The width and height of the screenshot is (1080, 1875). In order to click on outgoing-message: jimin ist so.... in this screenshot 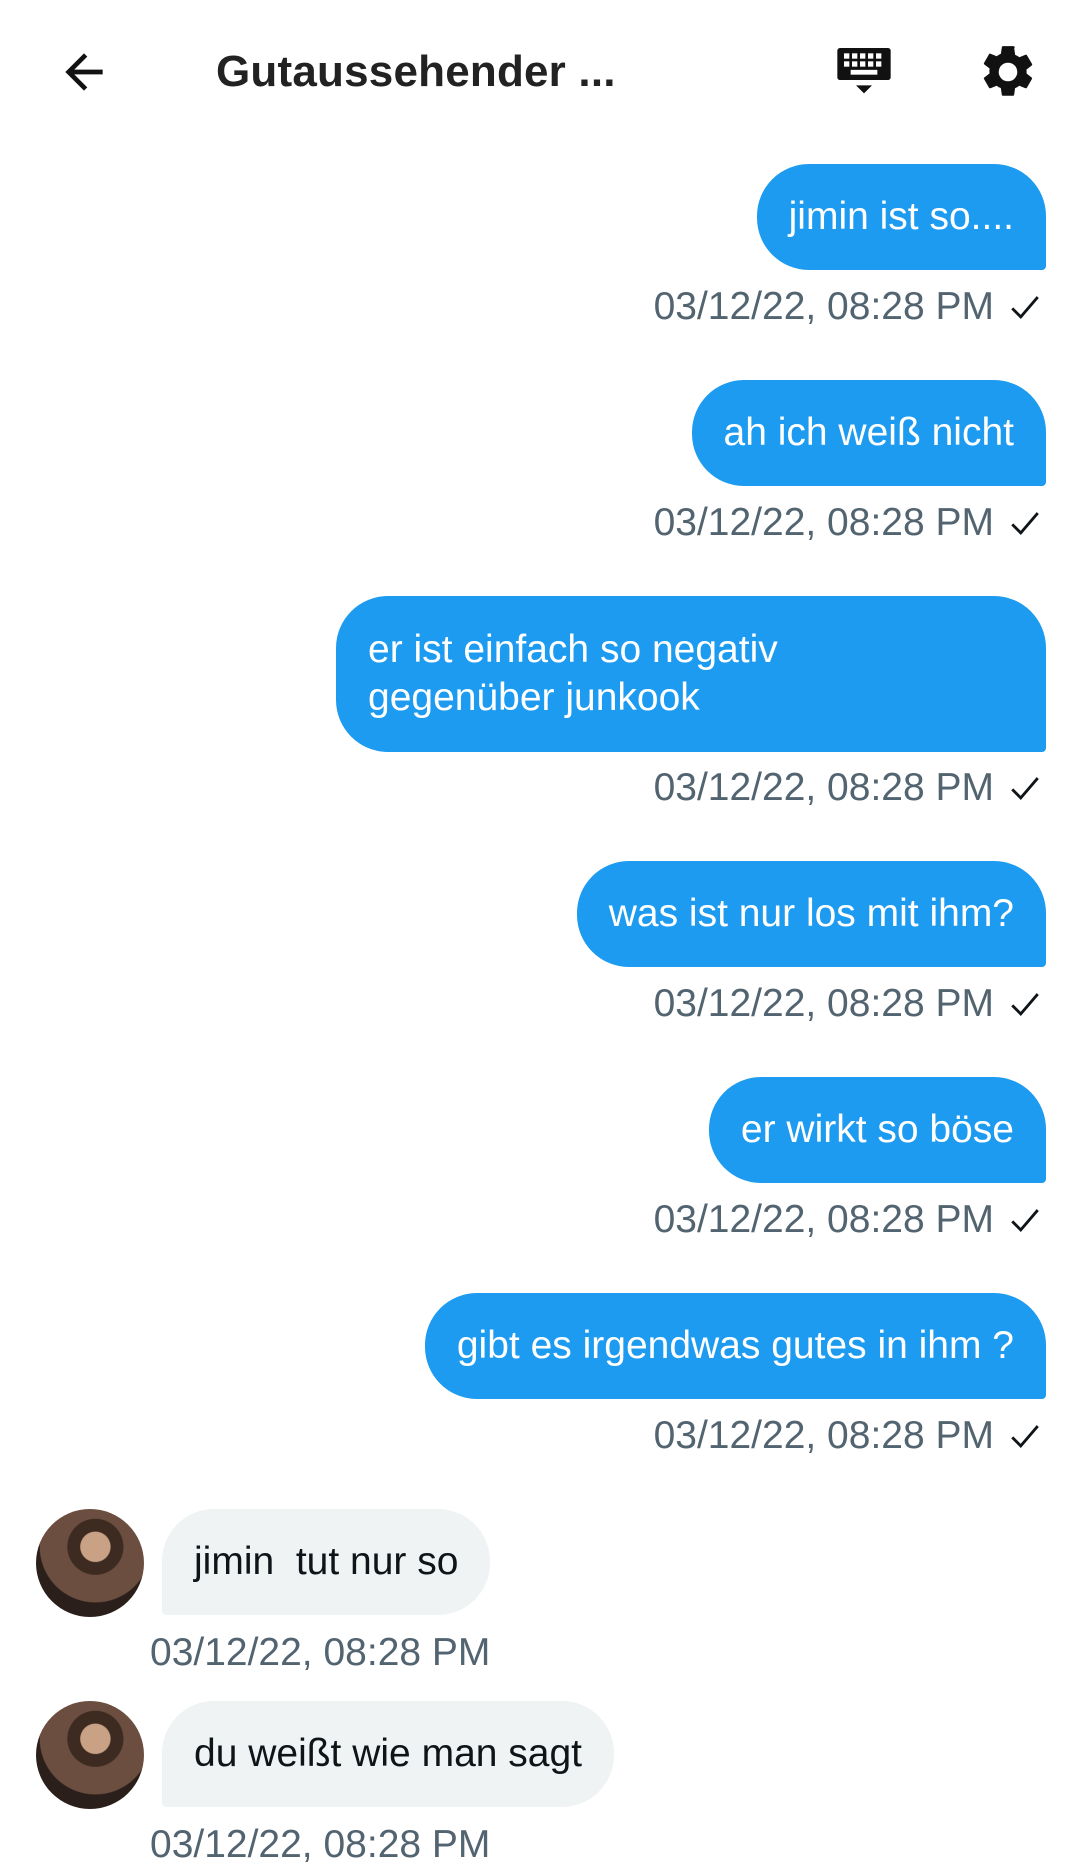, I will do `click(901, 217)`.